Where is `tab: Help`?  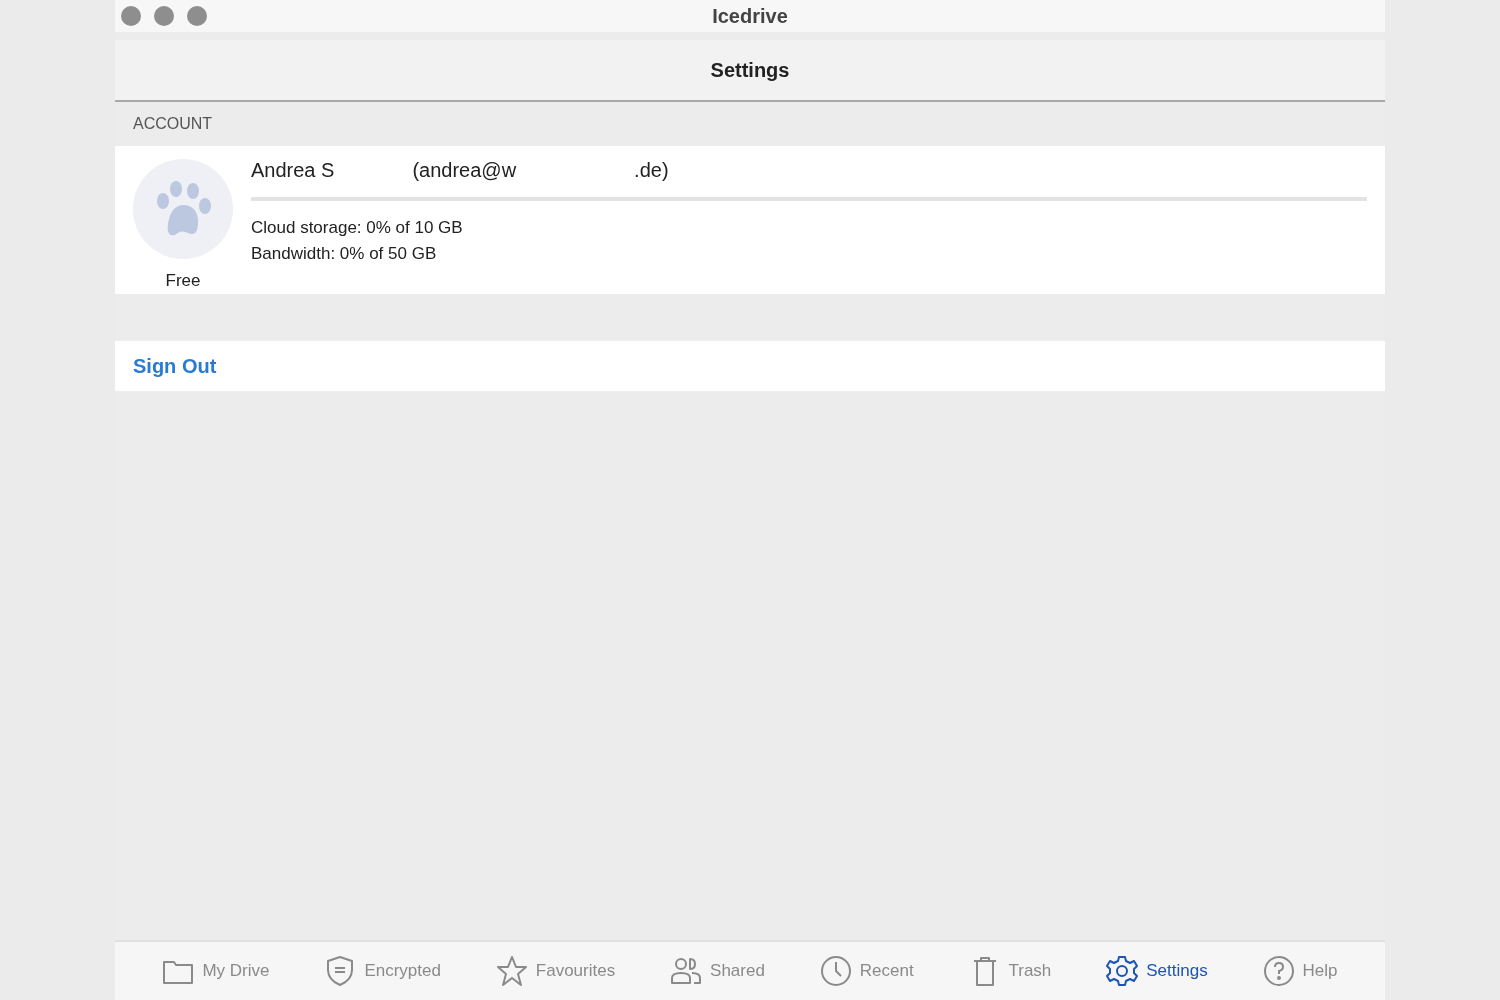
tab: Help is located at coordinates (1300, 971).